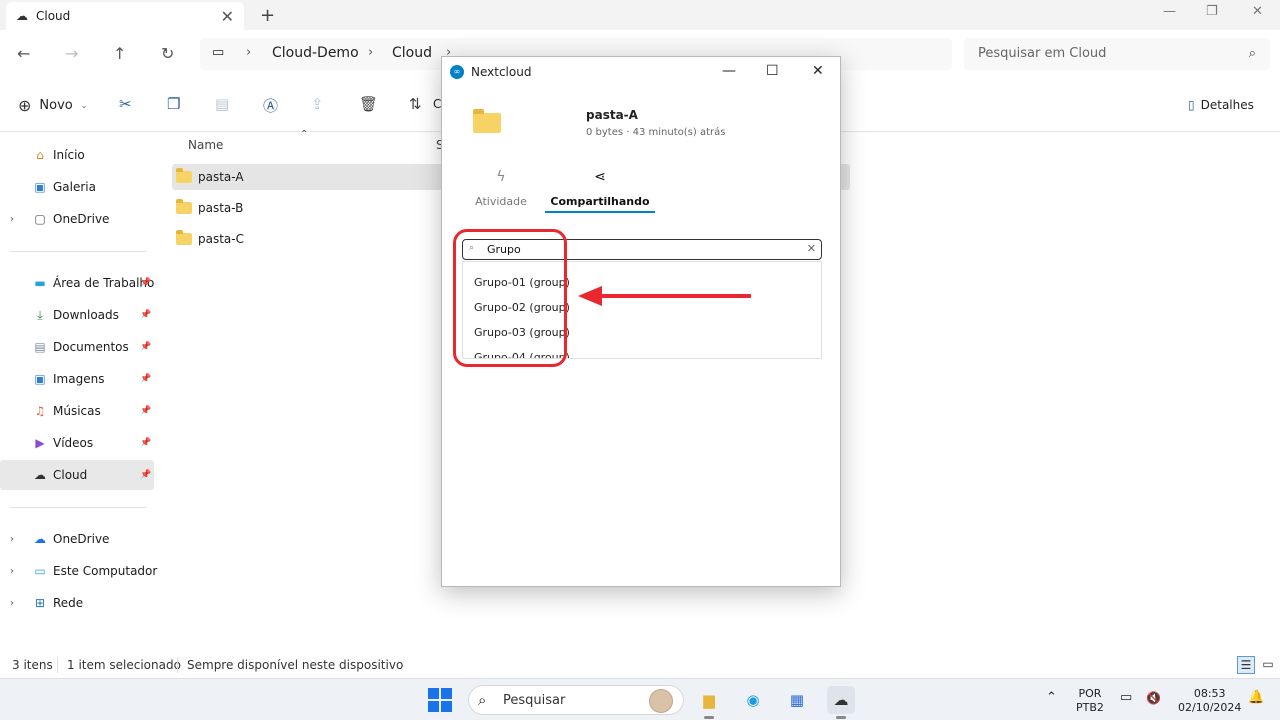 The image size is (1280, 720). Describe the element at coordinates (501, 177) in the screenshot. I see `lightning-icon: ϟ` at that location.